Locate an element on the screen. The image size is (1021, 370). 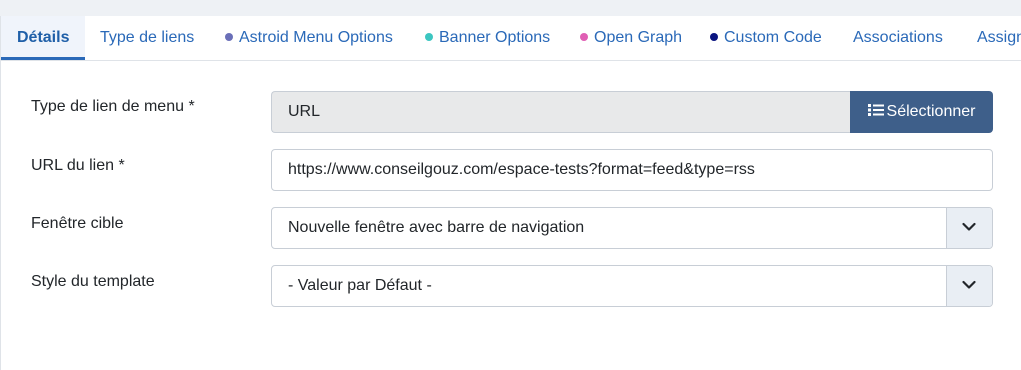
template-style-value: - Valeur par Défaut - is located at coordinates (360, 285).